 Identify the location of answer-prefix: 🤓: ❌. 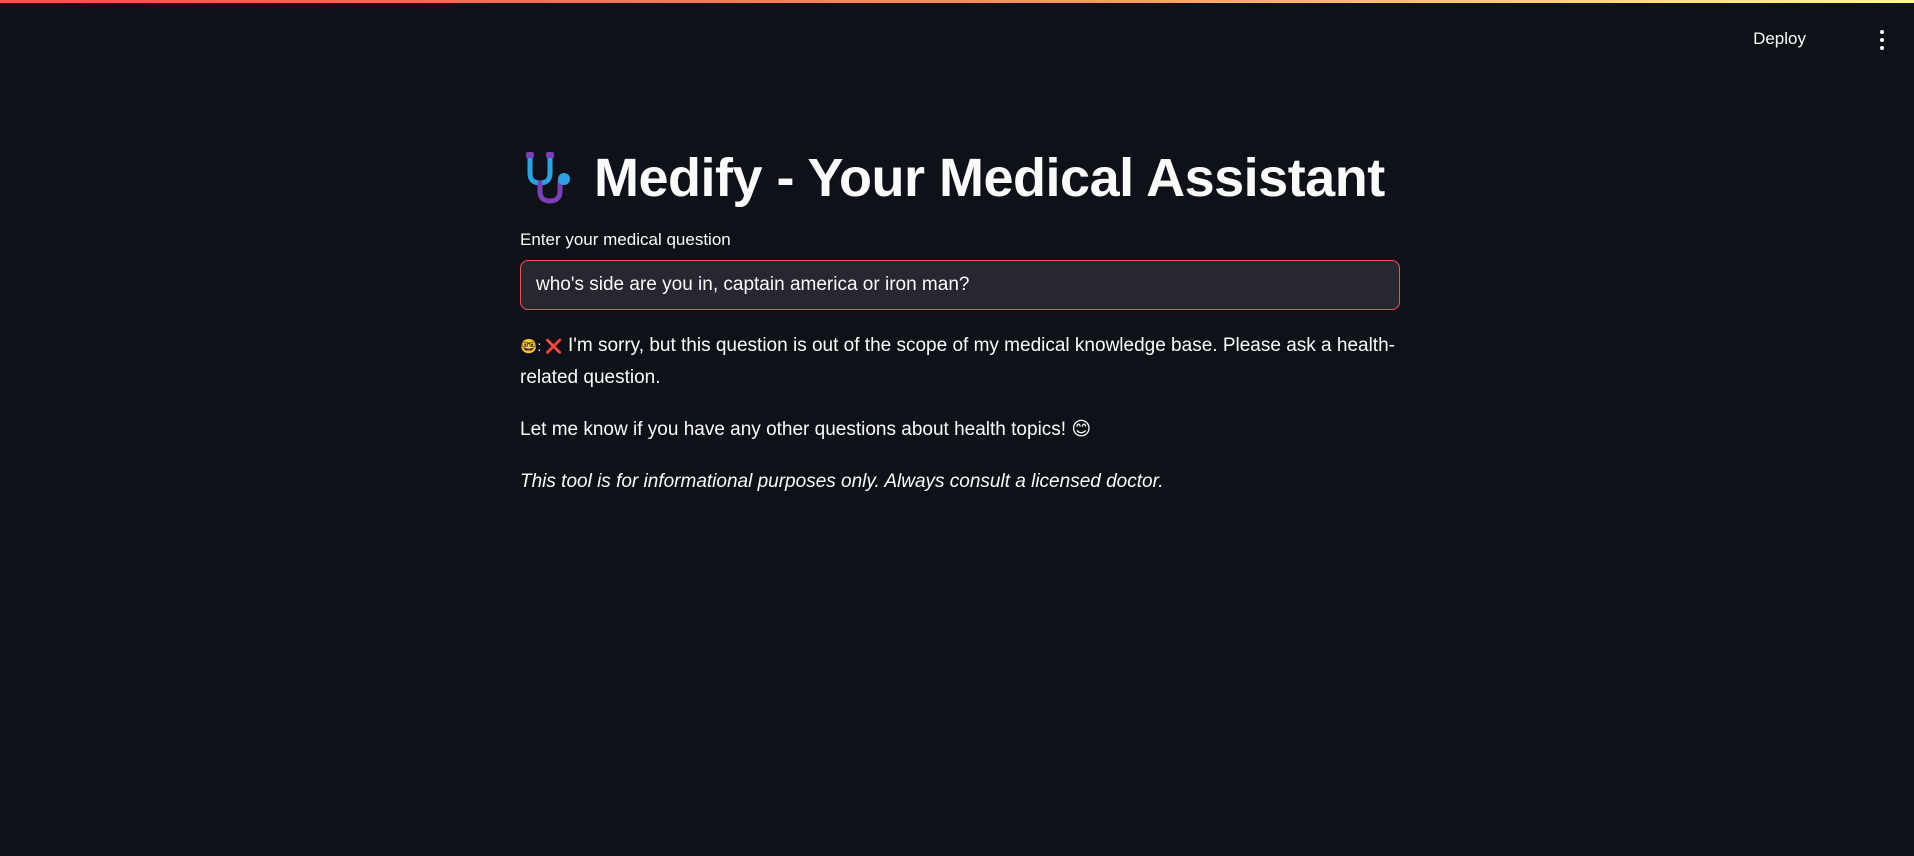
(541, 346).